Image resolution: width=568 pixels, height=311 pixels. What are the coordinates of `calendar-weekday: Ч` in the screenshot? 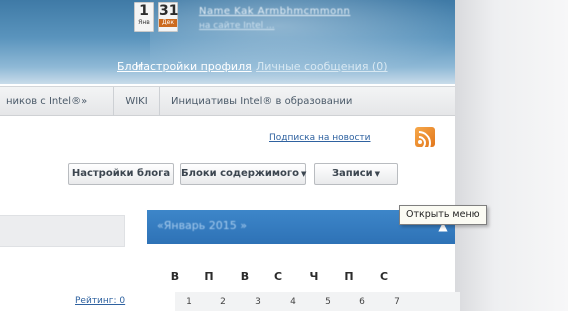 It's located at (314, 276).